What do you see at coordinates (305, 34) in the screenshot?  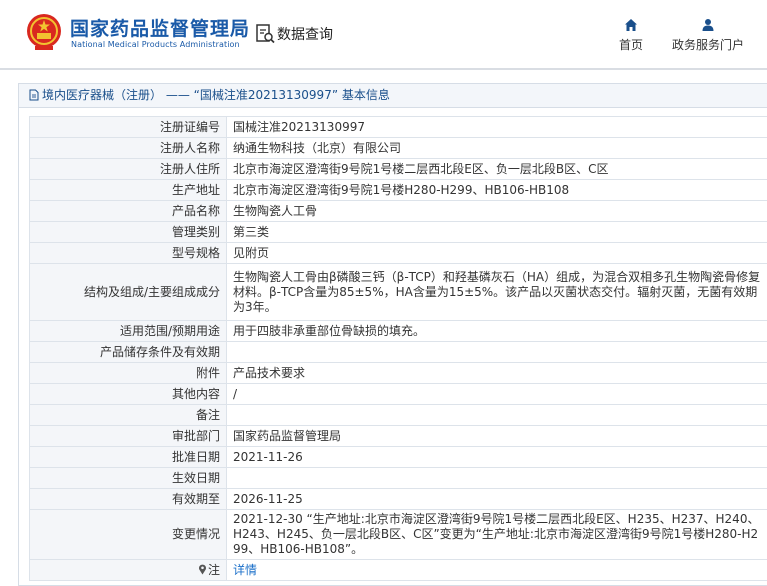 I see `data-query-title: 数据查询` at bounding box center [305, 34].